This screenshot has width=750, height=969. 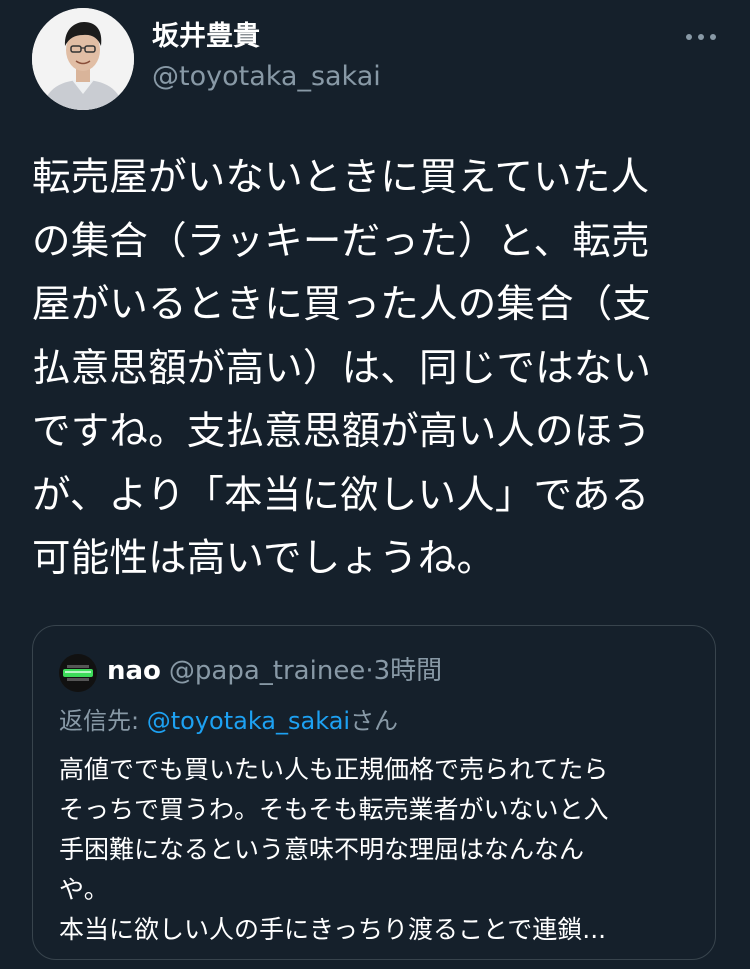 I want to click on more-options-button, so click(x=701, y=37).